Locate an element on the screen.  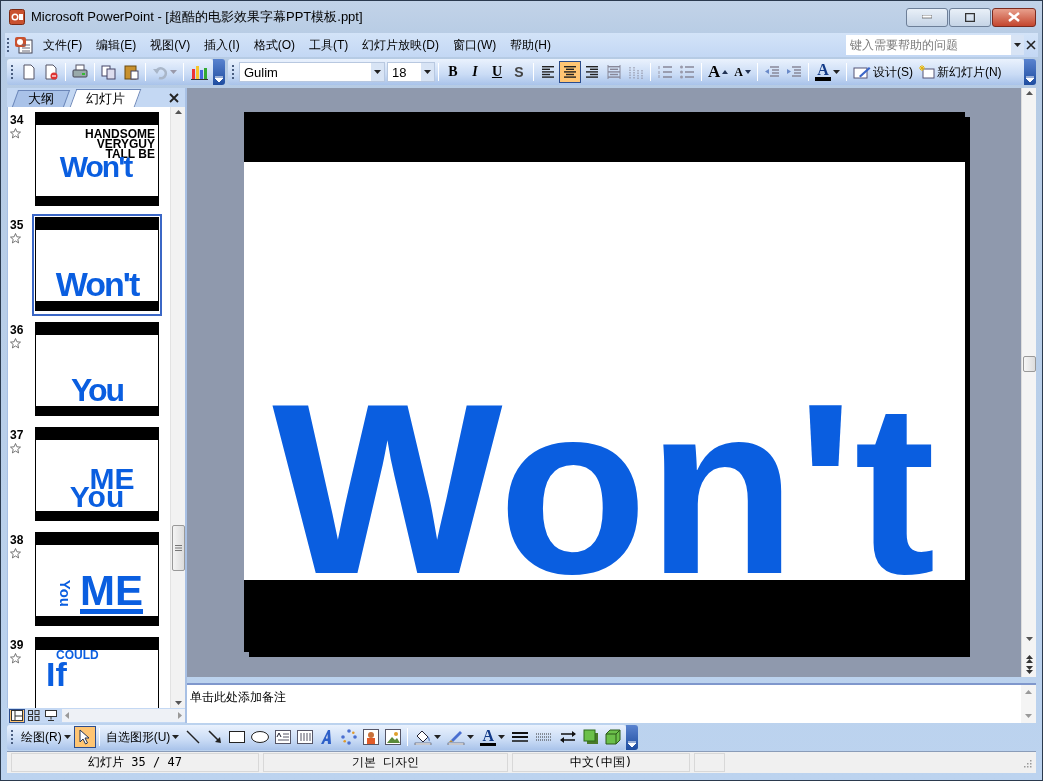
design-pencil-icon is located at coordinates (861, 72).